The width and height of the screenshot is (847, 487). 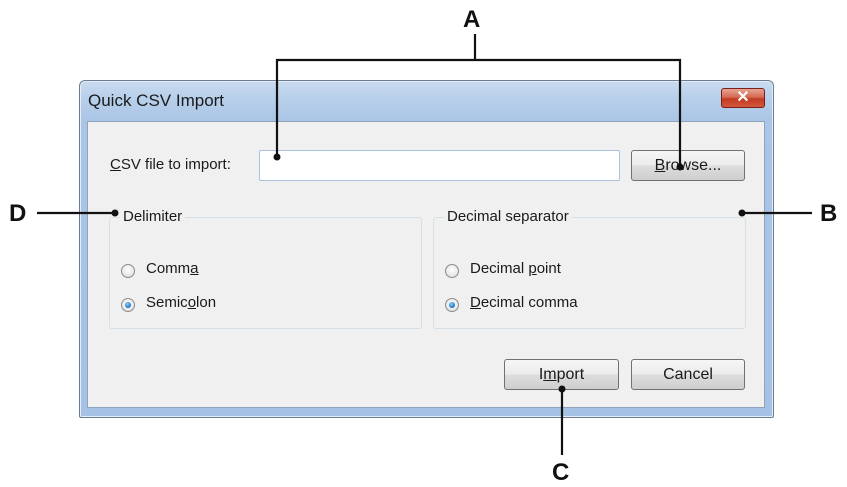 What do you see at coordinates (508, 216) in the screenshot?
I see `decimal-separator-legend: Decimal separator` at bounding box center [508, 216].